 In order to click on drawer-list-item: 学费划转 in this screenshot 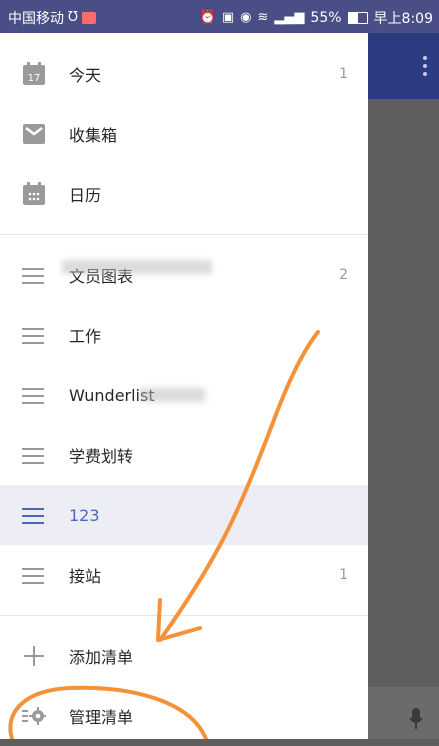, I will do `click(184, 455)`.